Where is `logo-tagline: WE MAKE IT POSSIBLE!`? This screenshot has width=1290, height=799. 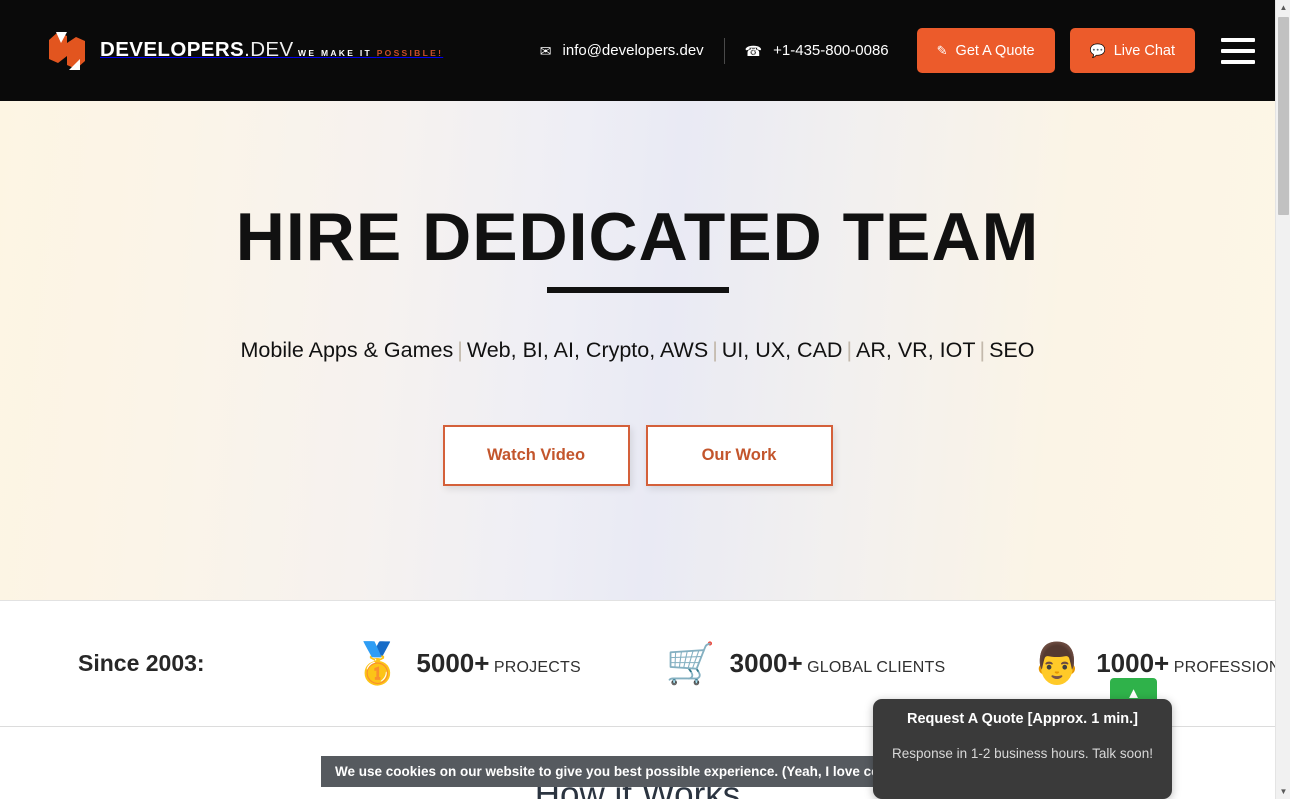
logo-tagline: WE MAKE IT POSSIBLE! is located at coordinates (371, 53).